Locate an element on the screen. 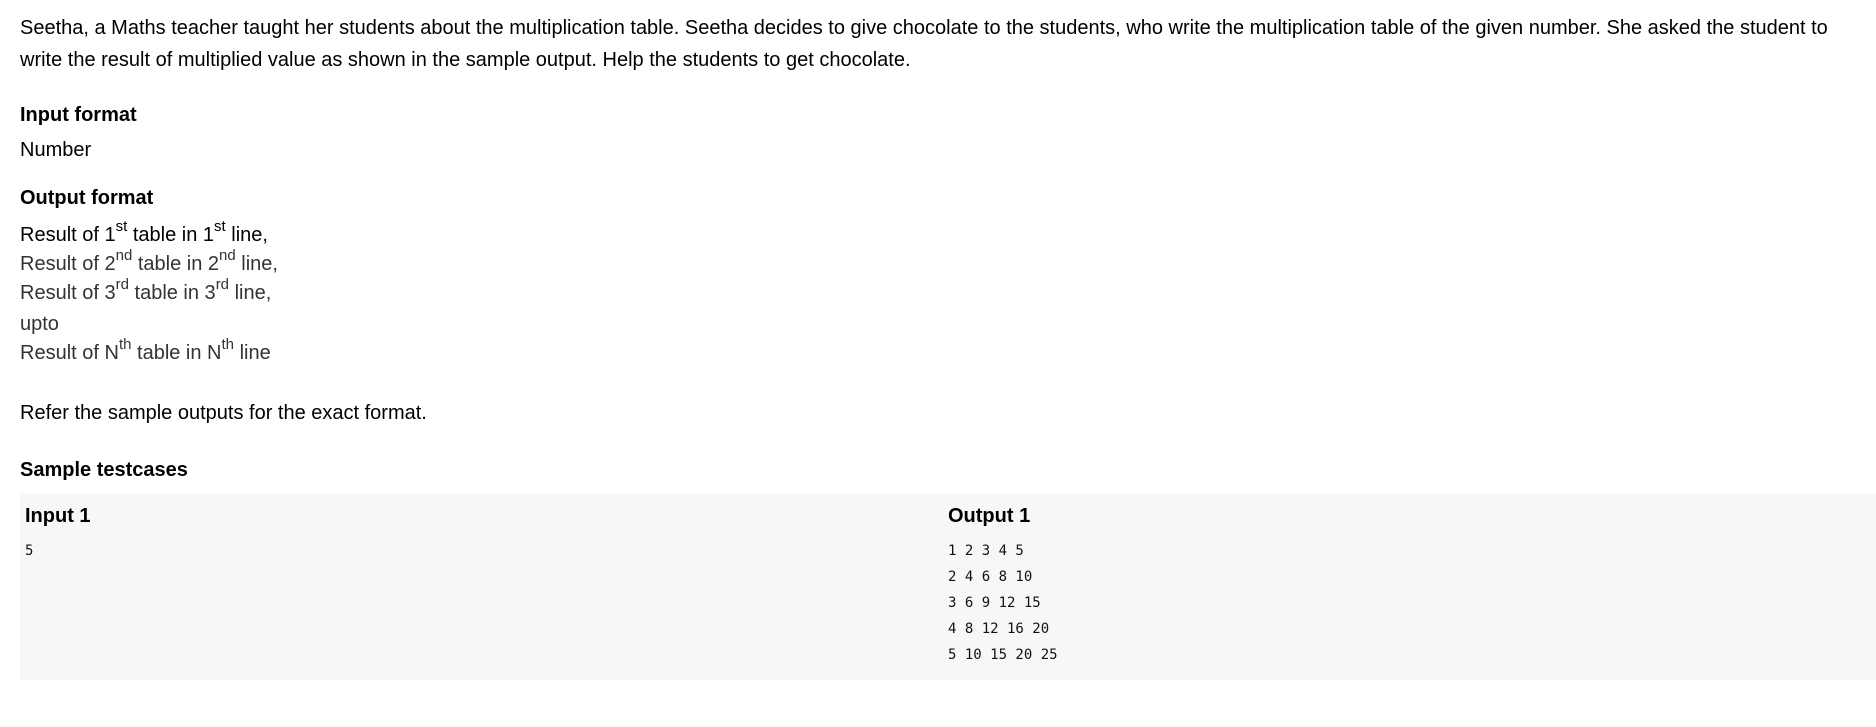 Image resolution: width=1876 pixels, height=727 pixels. input-format-title: Input format is located at coordinates (78, 115).